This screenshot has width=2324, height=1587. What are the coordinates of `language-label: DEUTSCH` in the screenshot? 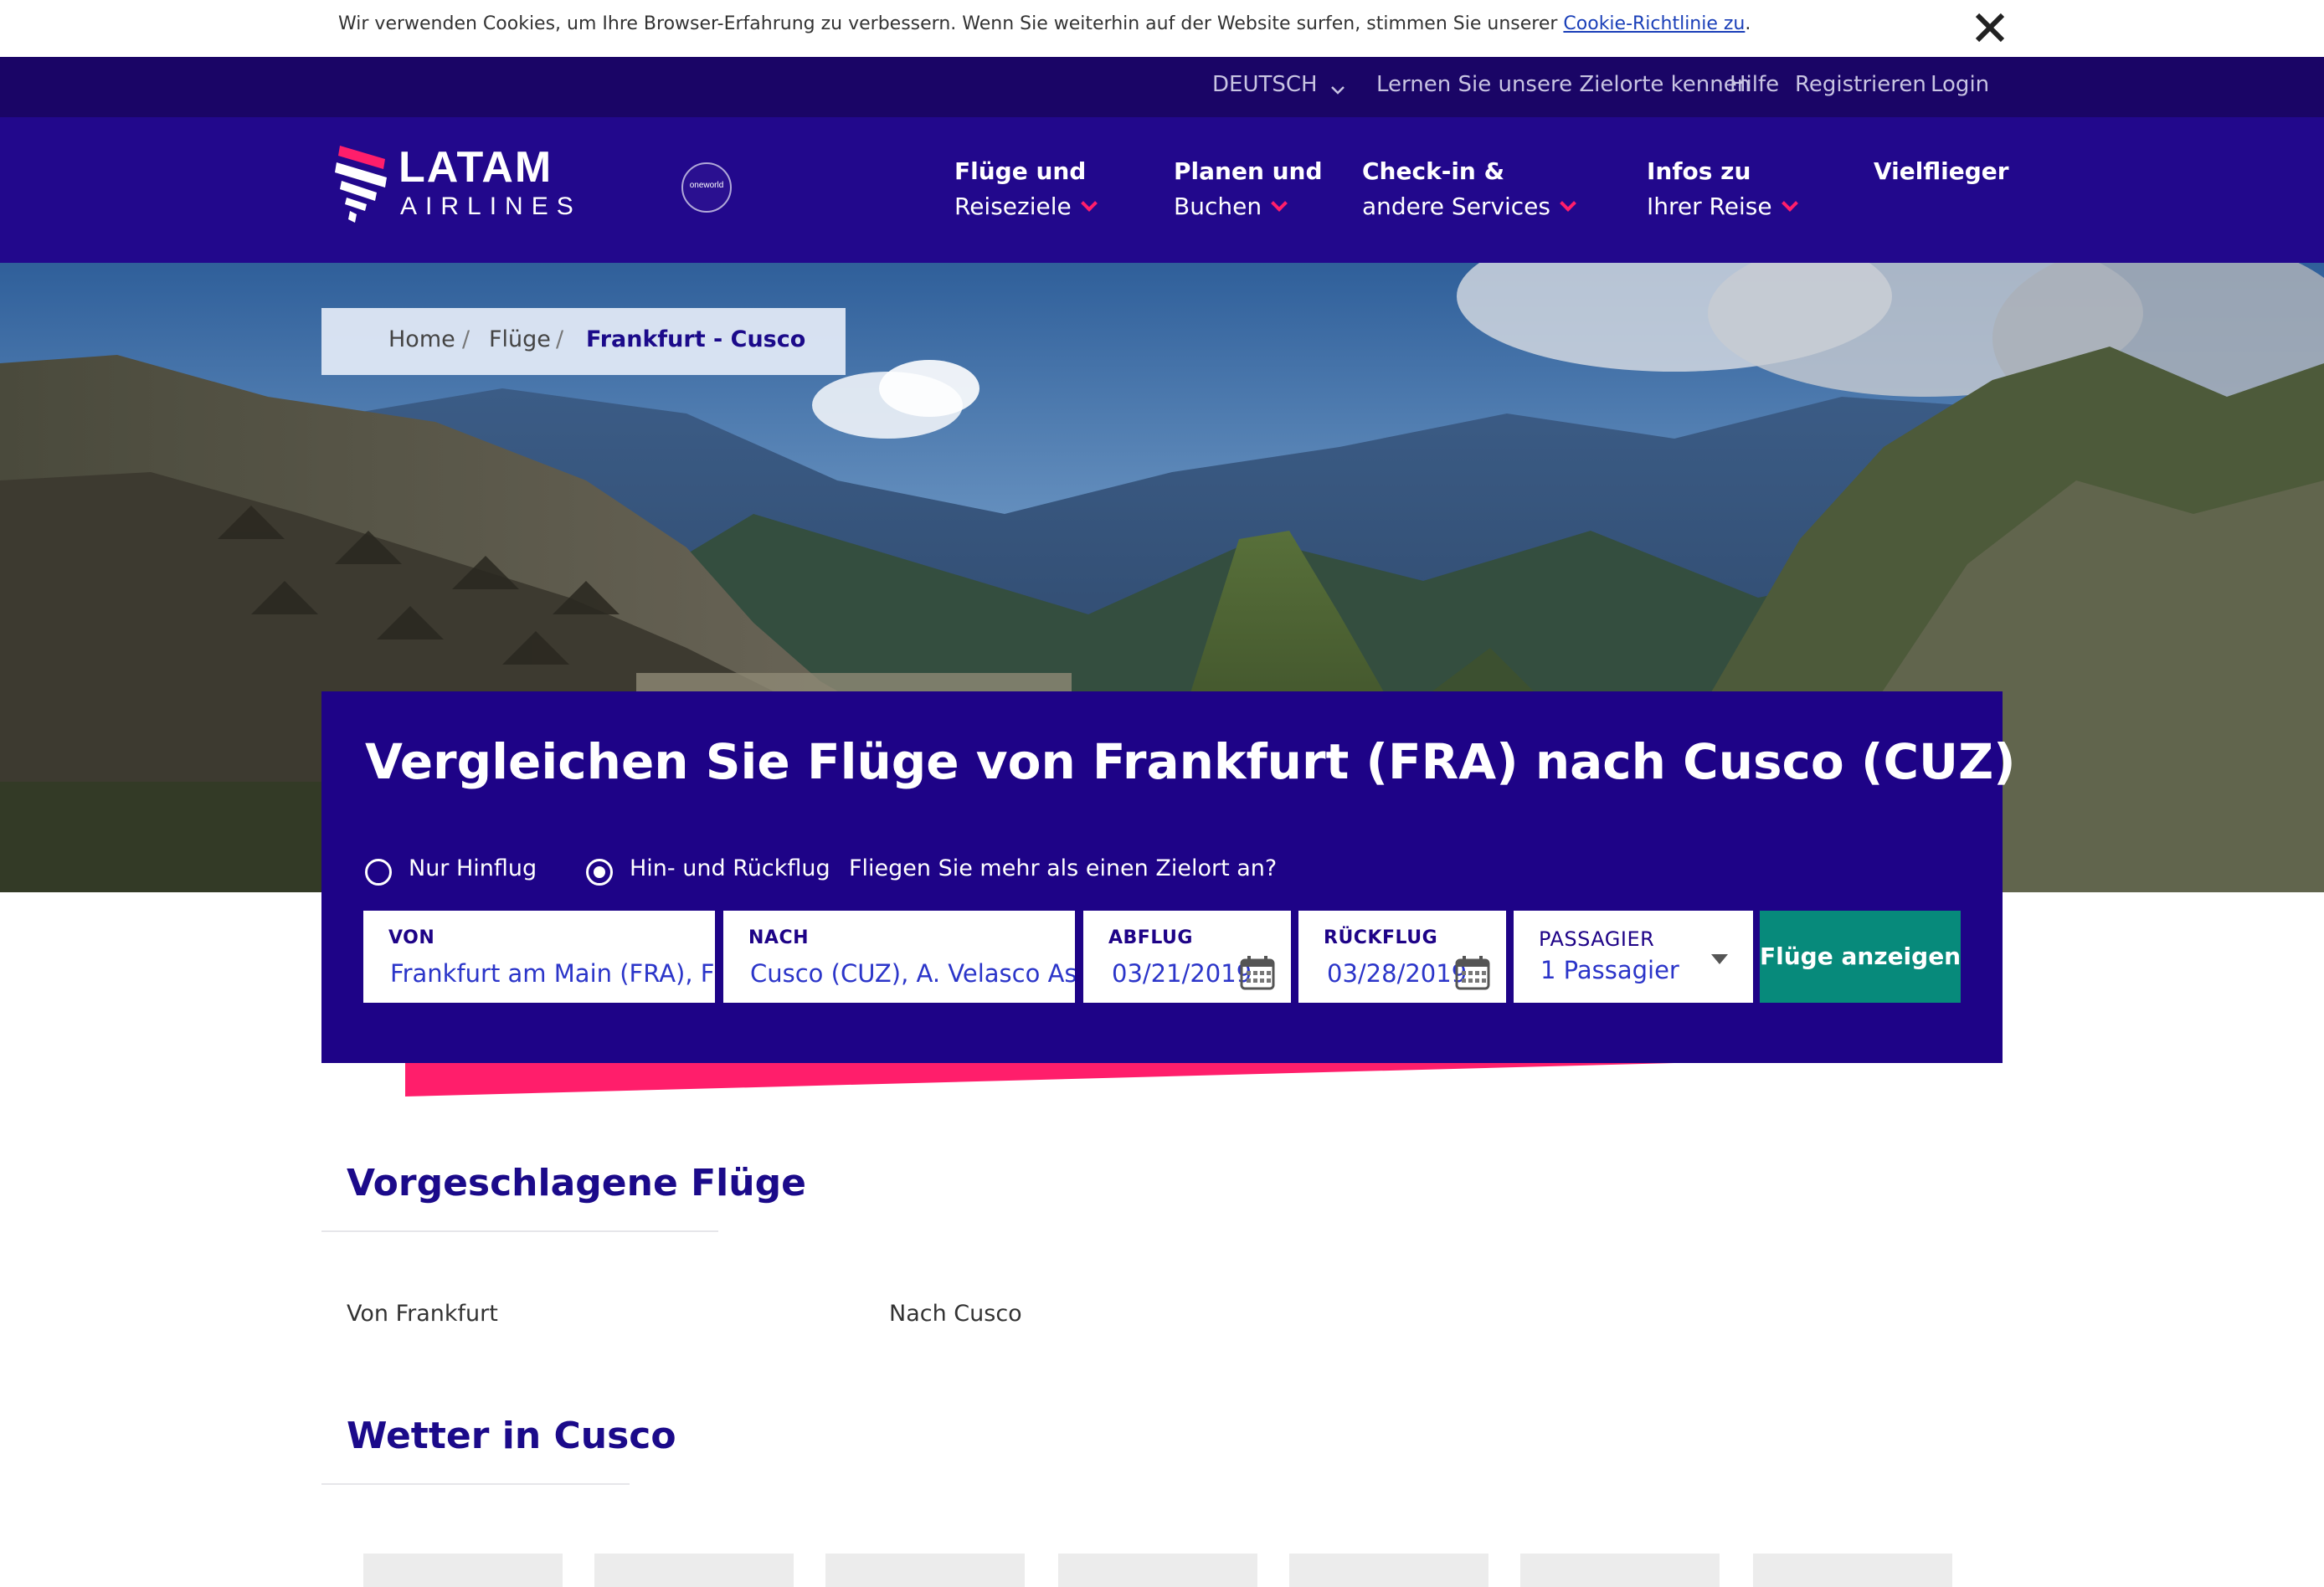 It's located at (1265, 84).